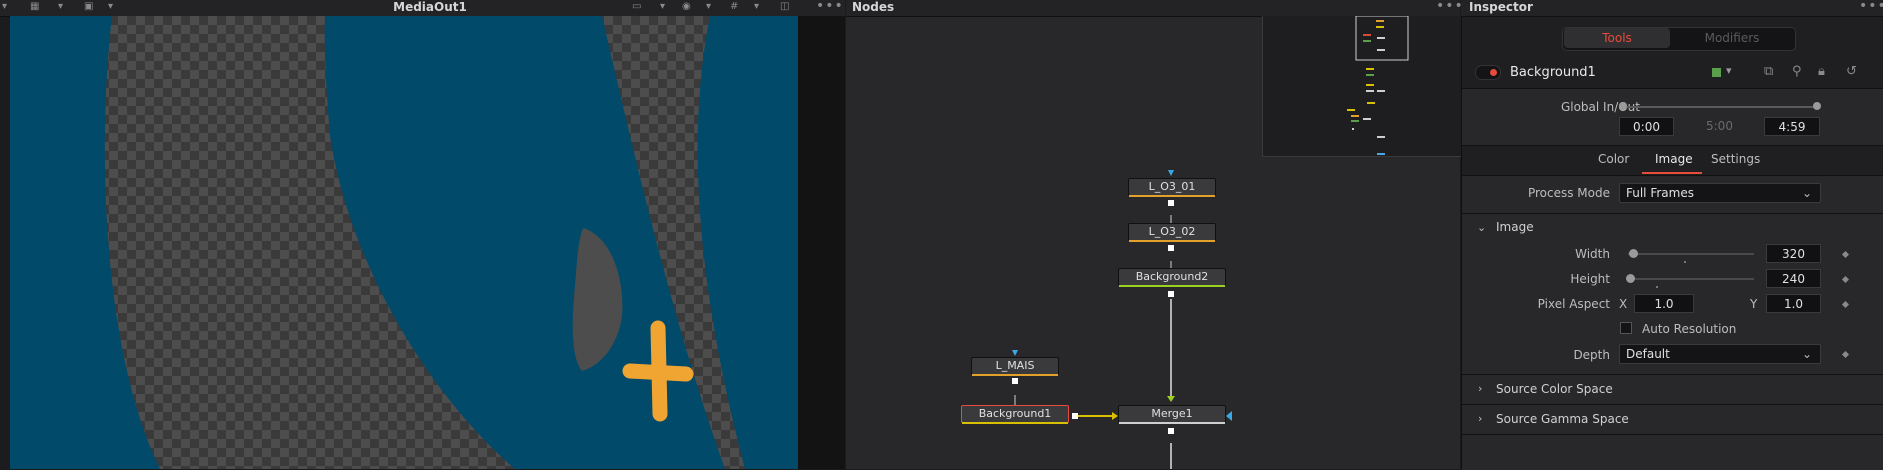 This screenshot has height=470, width=1883. What do you see at coordinates (1792, 126) in the screenshot?
I see `global-out-field: 4:59` at bounding box center [1792, 126].